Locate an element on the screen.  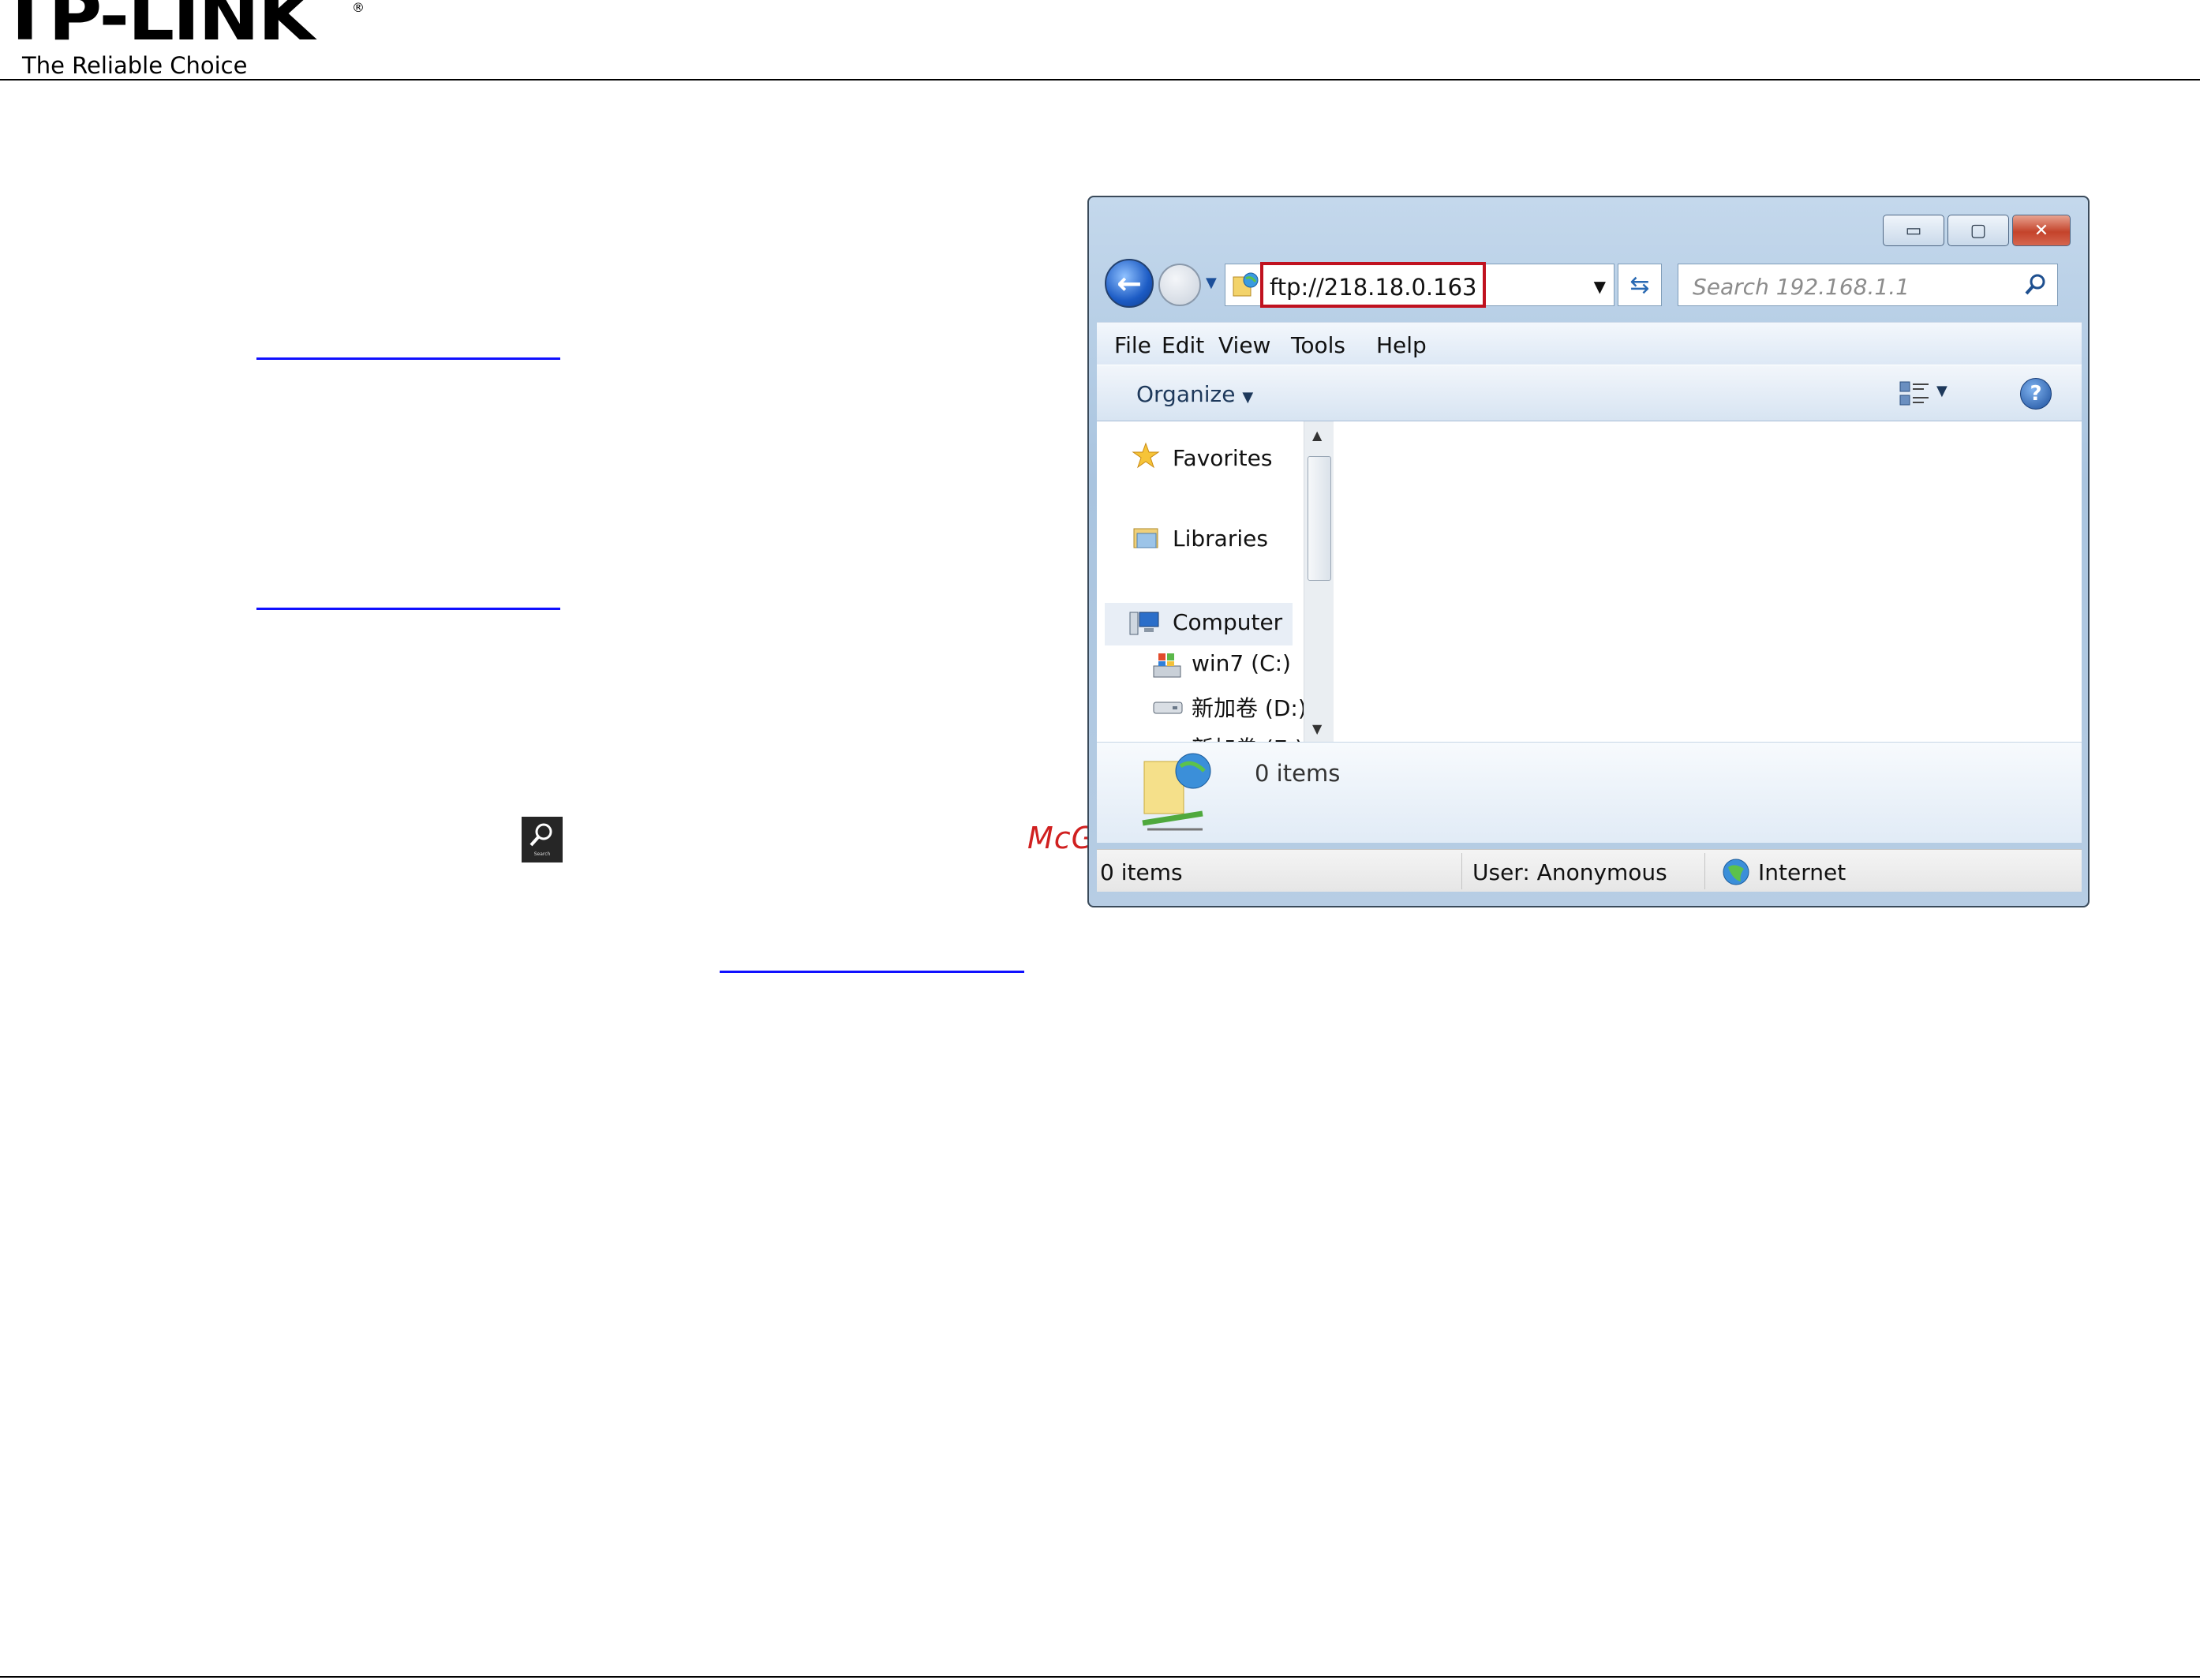
command-bar: Organize ▼ ▼ ? is located at coordinates (1589, 393).